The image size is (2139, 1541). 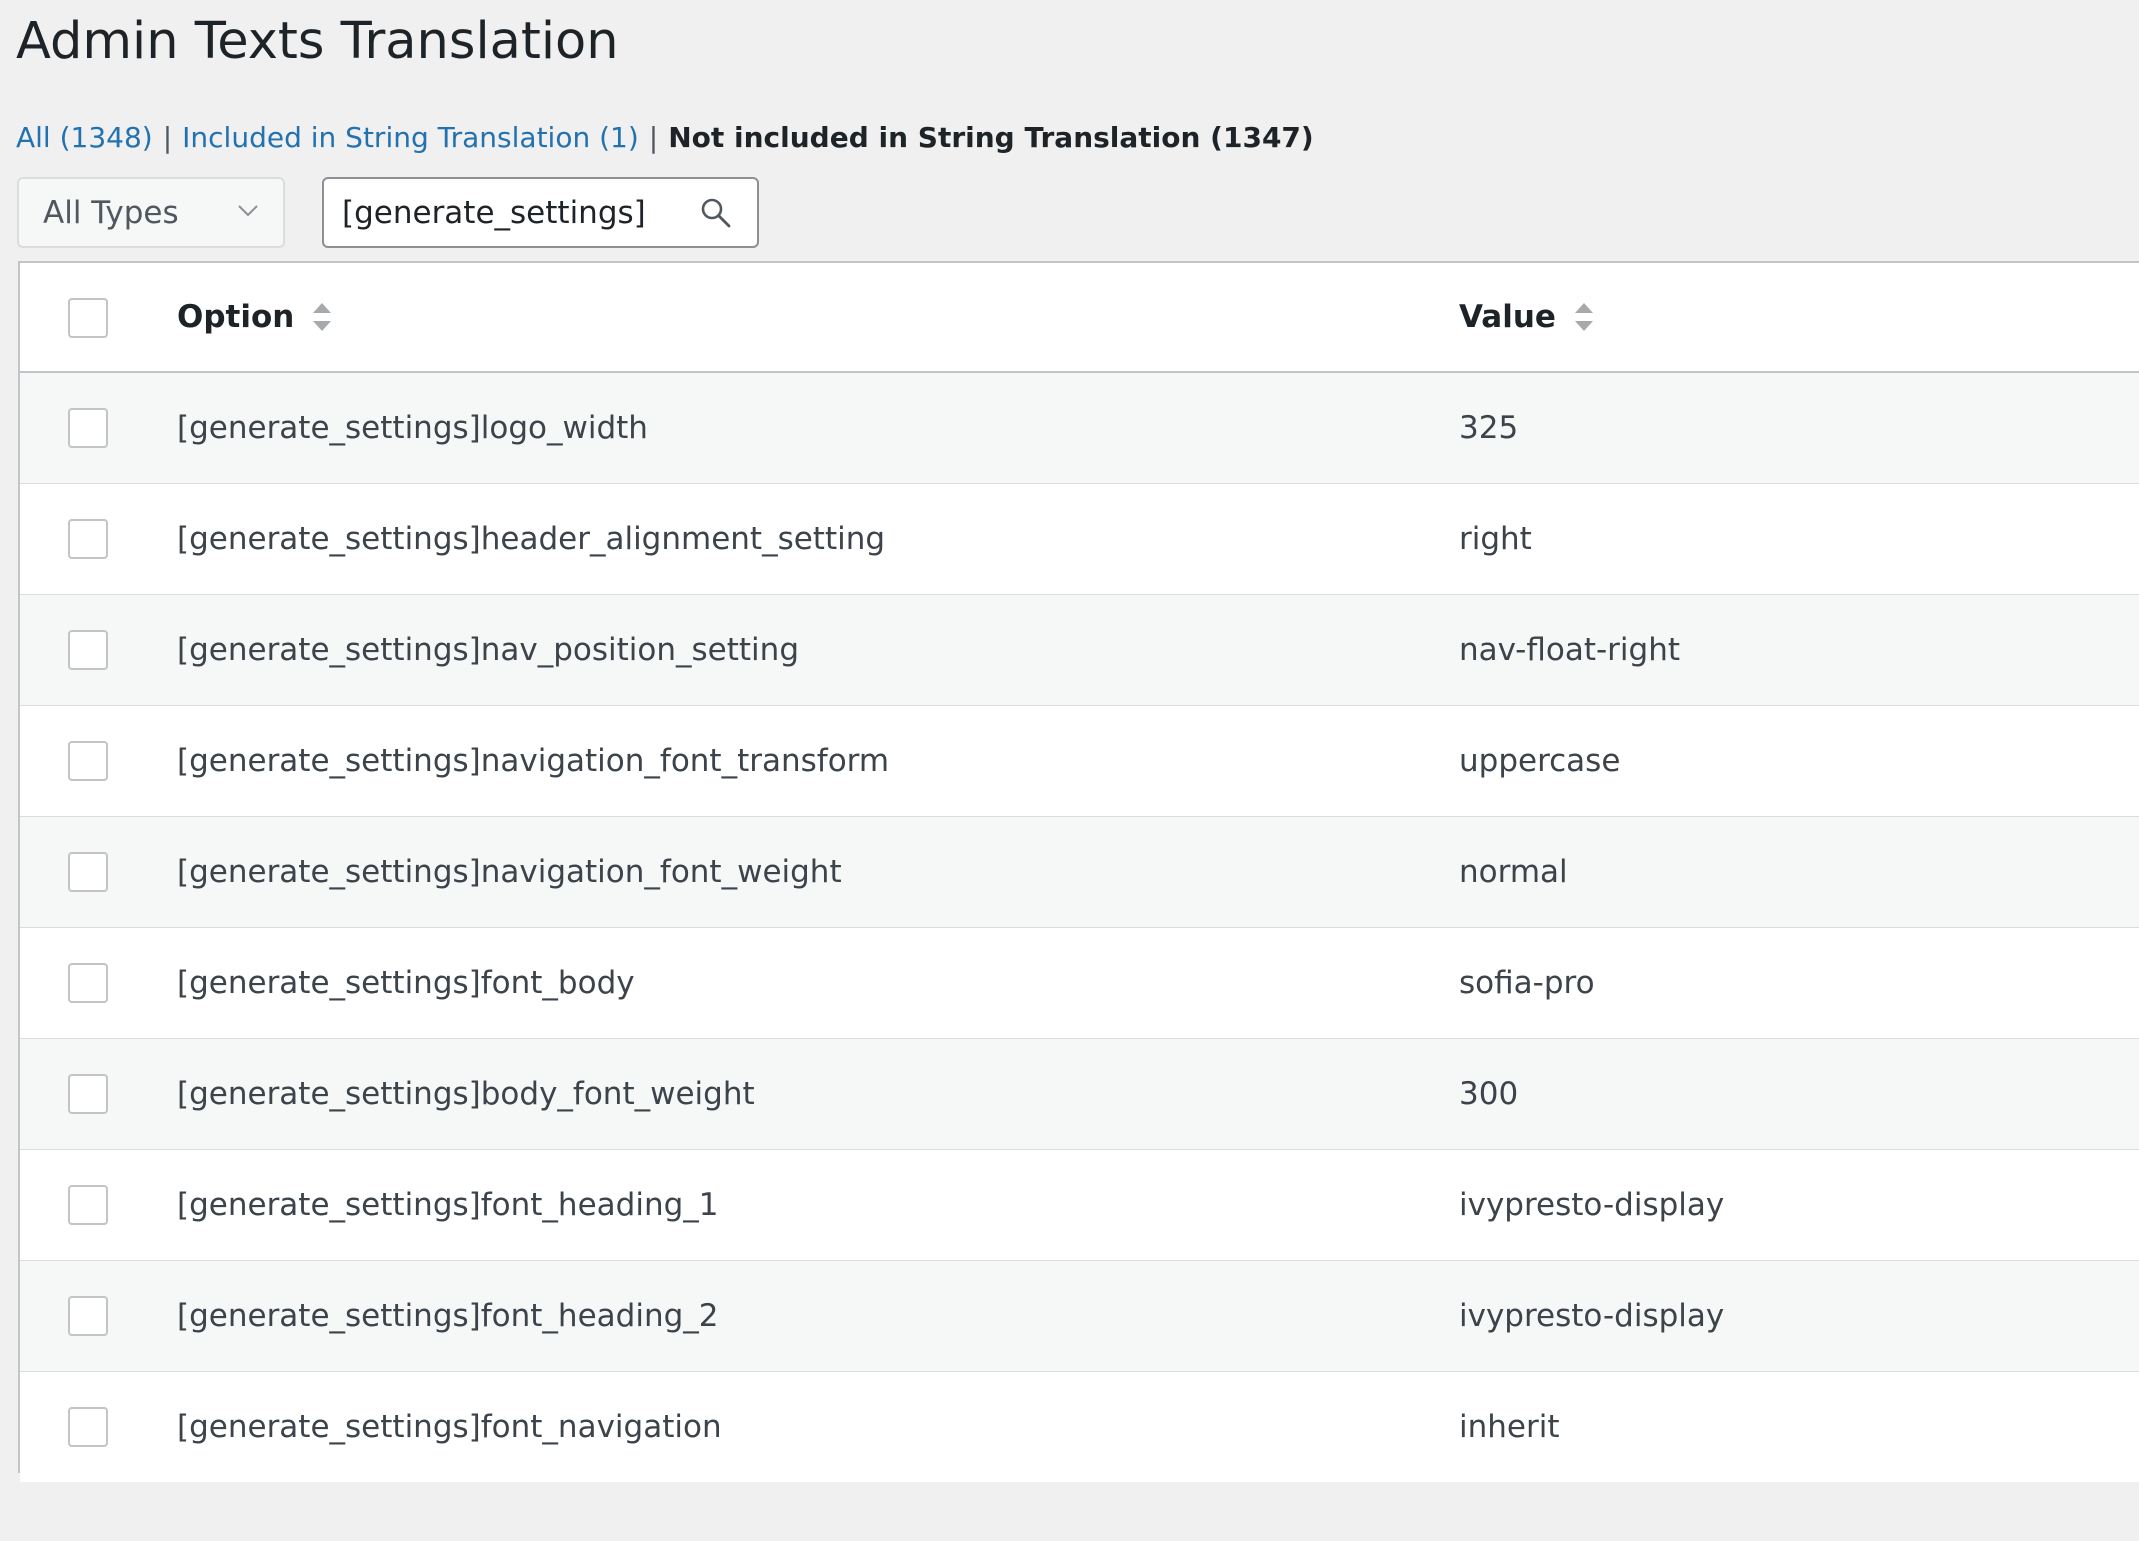 I want to click on search-icon, so click(x=716, y=213).